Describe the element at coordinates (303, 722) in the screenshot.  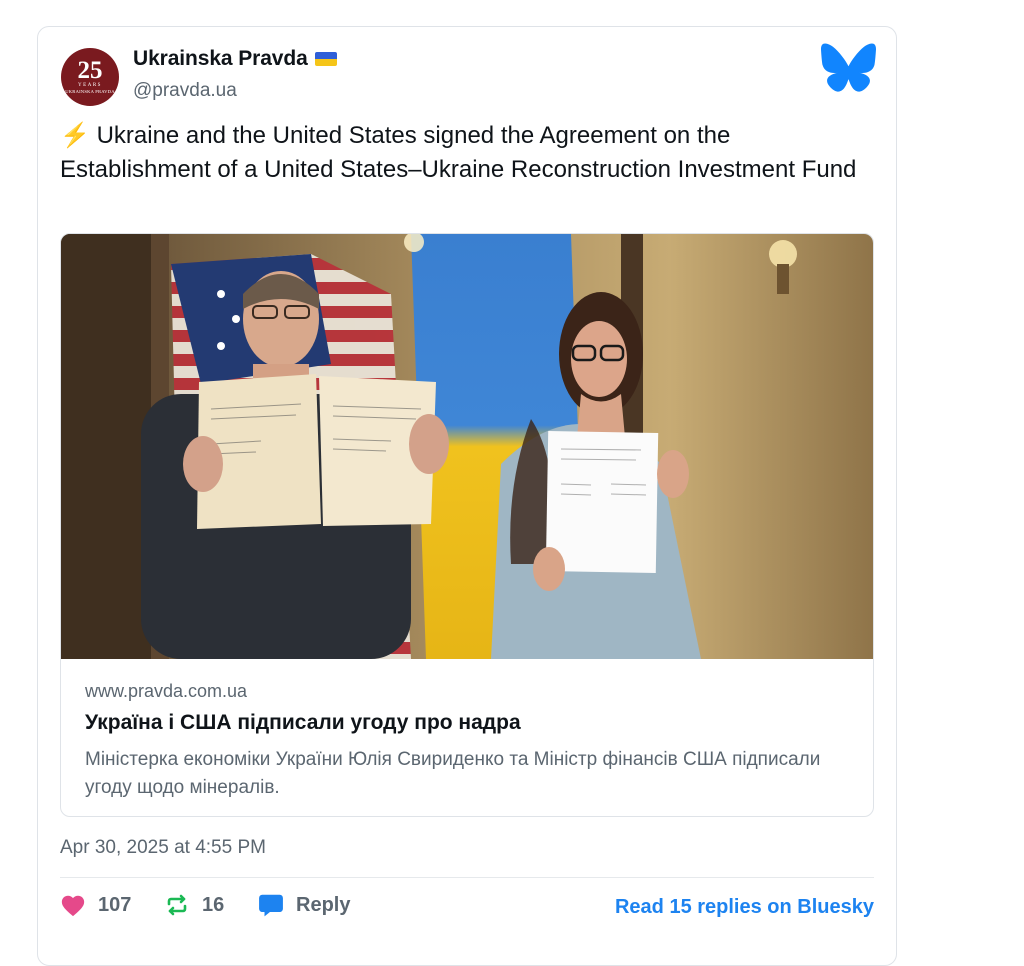
I see `preview-title: Україна і США підписали угоду про надра` at that location.